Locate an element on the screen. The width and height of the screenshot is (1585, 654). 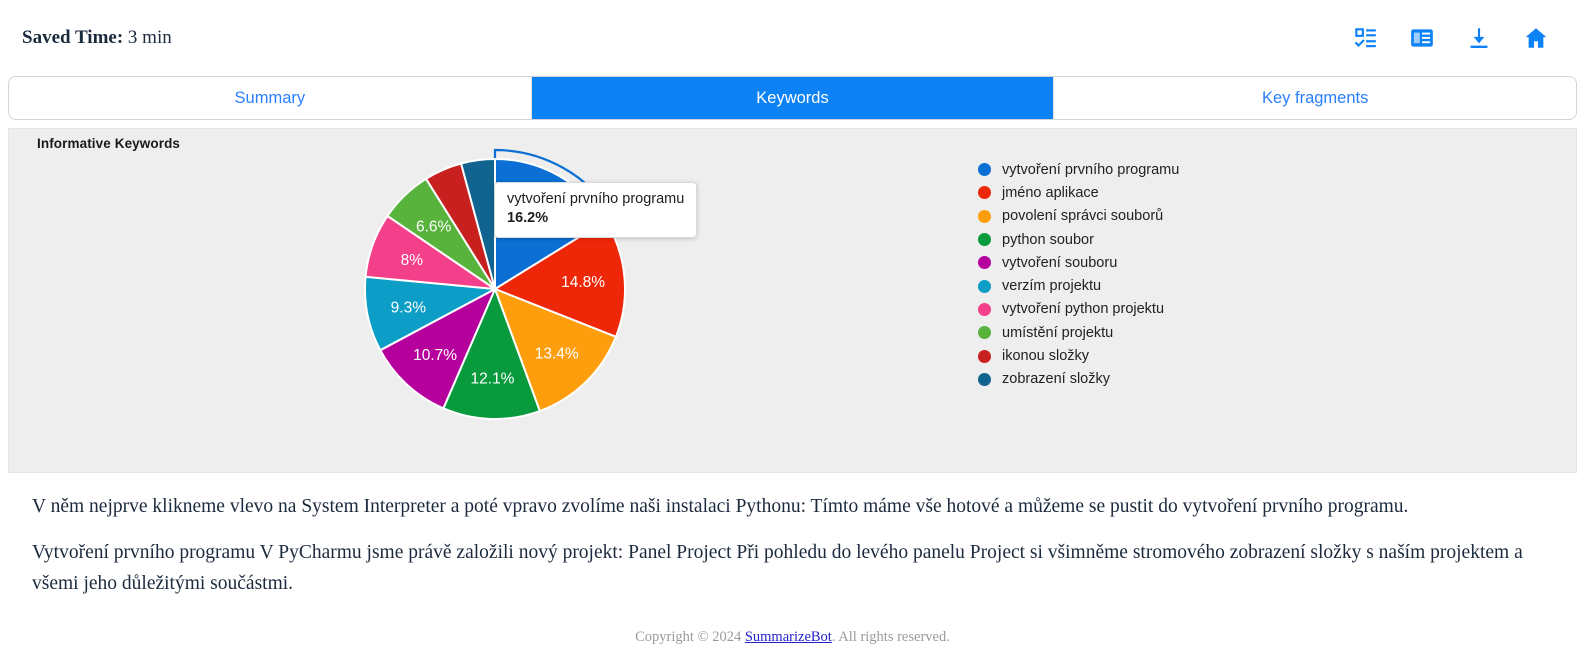
legend-item: zobrazení složky is located at coordinates (1078, 379).